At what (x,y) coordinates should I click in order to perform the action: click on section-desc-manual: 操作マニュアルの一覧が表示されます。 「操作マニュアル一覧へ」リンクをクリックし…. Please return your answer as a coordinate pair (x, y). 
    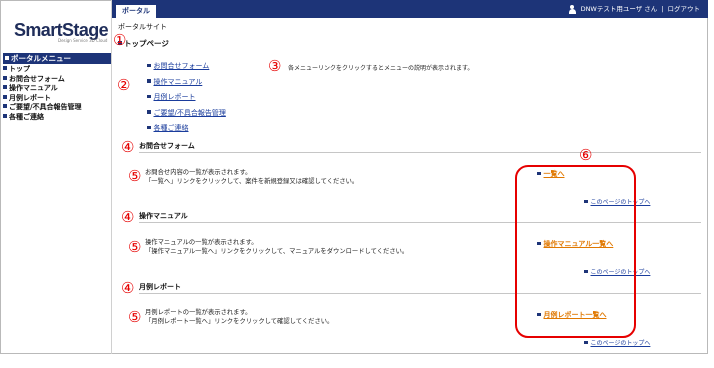
    Looking at the image, I should click on (276, 247).